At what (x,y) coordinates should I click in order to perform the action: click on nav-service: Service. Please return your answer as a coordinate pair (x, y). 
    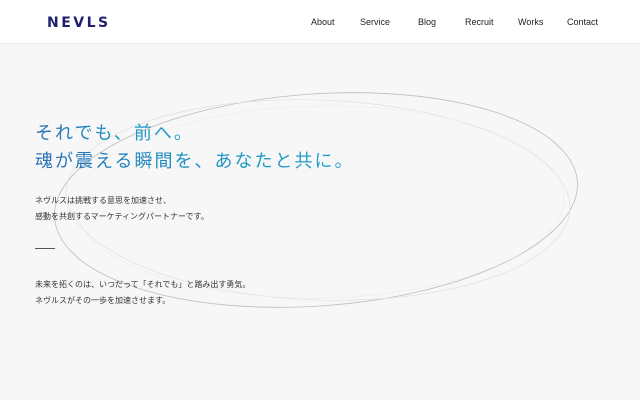
    Looking at the image, I should click on (375, 22).